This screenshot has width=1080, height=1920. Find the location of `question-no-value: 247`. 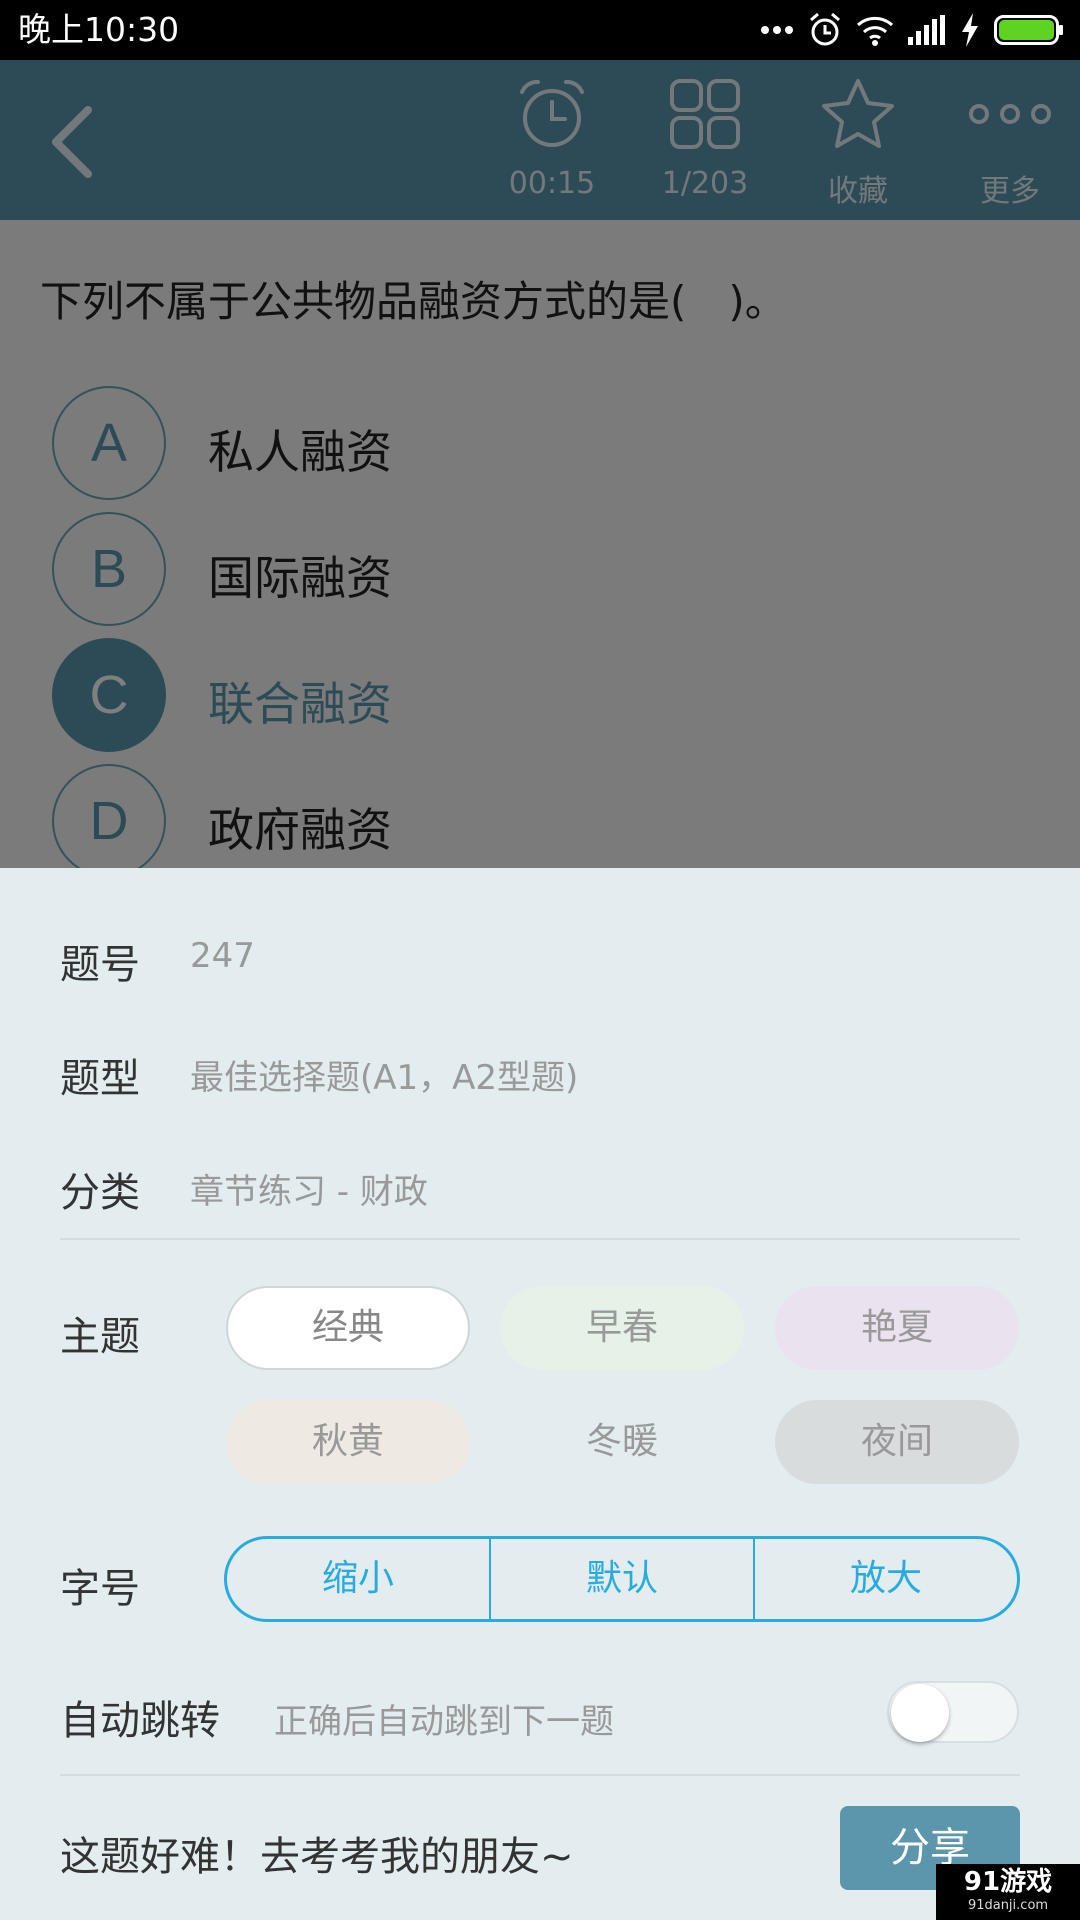

question-no-value: 247 is located at coordinates (222, 956).